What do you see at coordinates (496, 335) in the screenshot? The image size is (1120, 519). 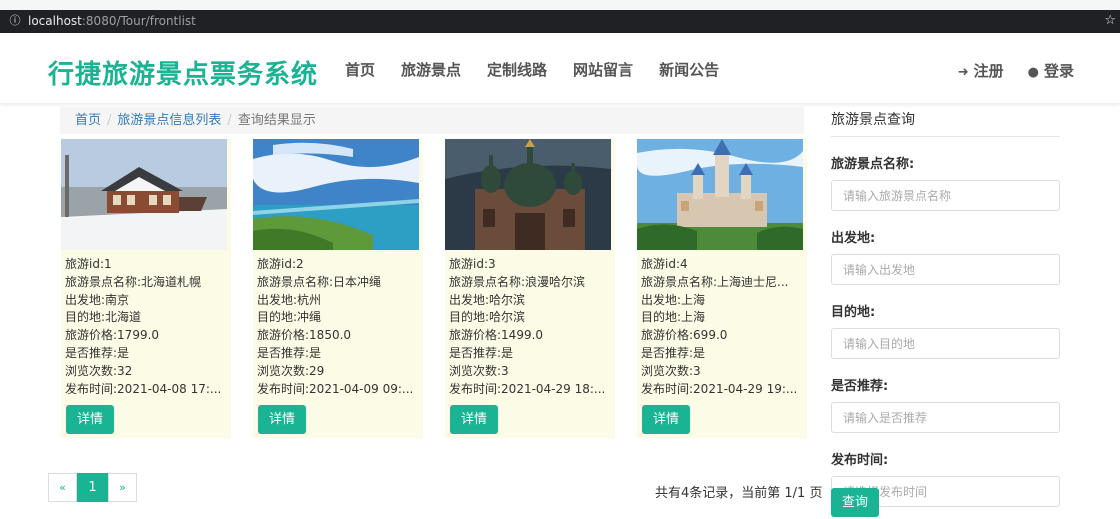 I see `attraction-price: 旅游价格:1499.0` at bounding box center [496, 335].